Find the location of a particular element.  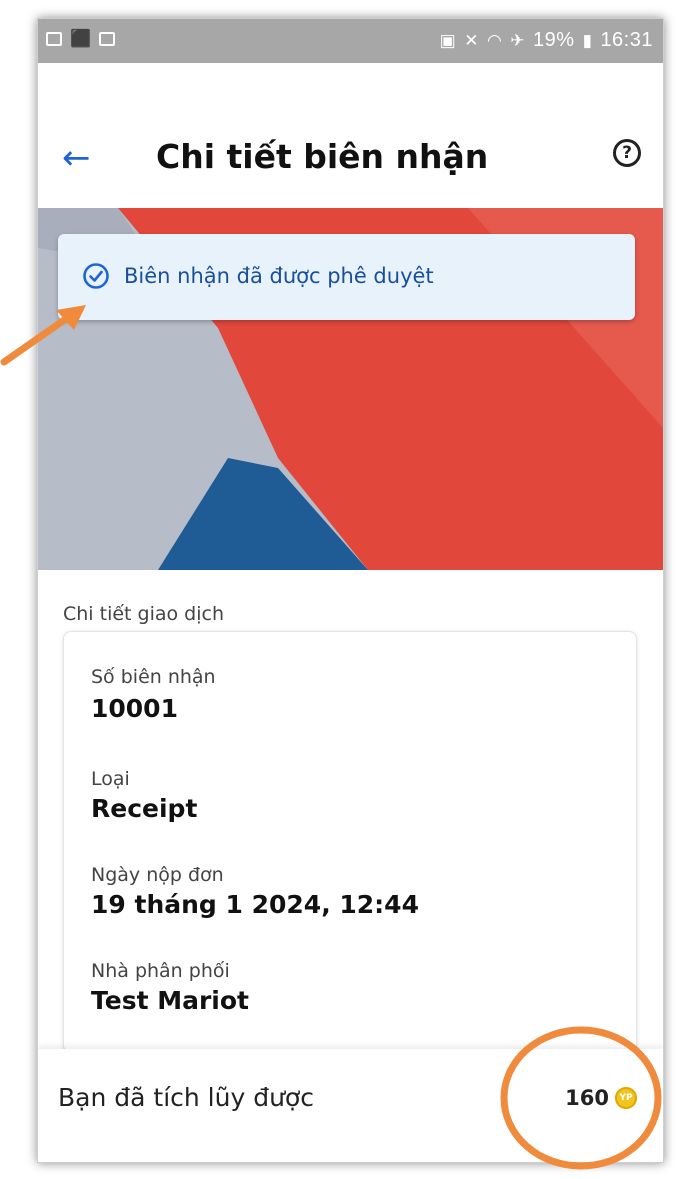

help-icon: ? is located at coordinates (627, 153).